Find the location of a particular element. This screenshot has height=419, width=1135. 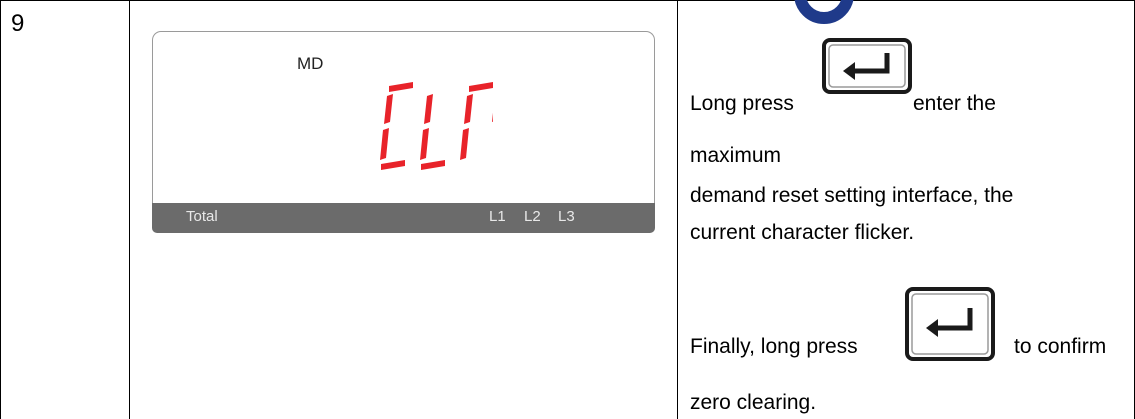

lcd-phase-l3: L3 is located at coordinates (566, 216).